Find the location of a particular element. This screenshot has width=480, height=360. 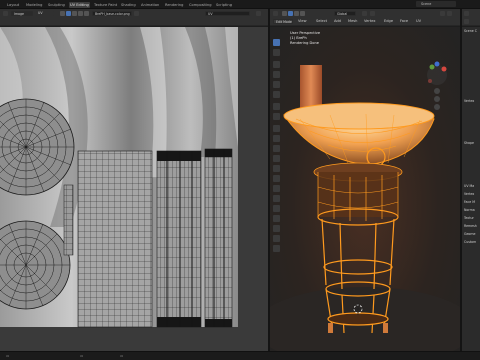

face-mode-icon is located at coordinates (296, 13).